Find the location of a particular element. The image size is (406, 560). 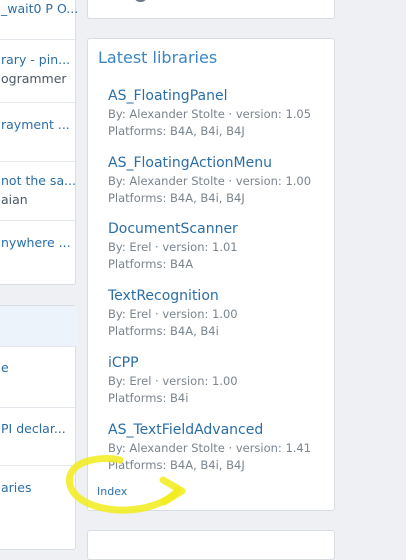

search-icon is located at coordinates (140, 1).